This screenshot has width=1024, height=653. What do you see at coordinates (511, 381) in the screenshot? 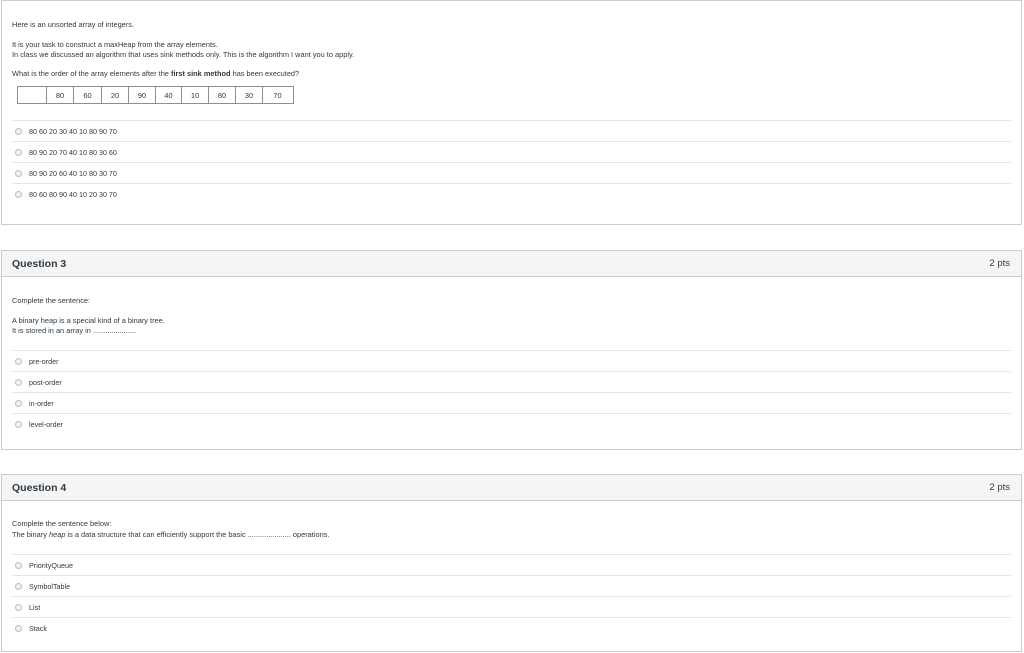
I see `q3-answer-option: post-order` at bounding box center [511, 381].